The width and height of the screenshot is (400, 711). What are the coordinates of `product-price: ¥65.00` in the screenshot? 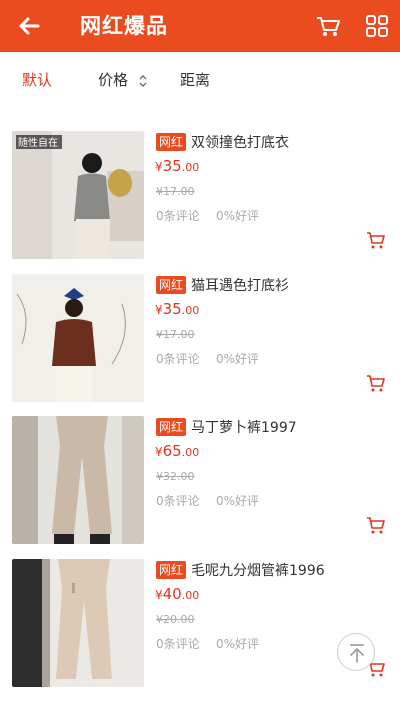 It's located at (177, 451).